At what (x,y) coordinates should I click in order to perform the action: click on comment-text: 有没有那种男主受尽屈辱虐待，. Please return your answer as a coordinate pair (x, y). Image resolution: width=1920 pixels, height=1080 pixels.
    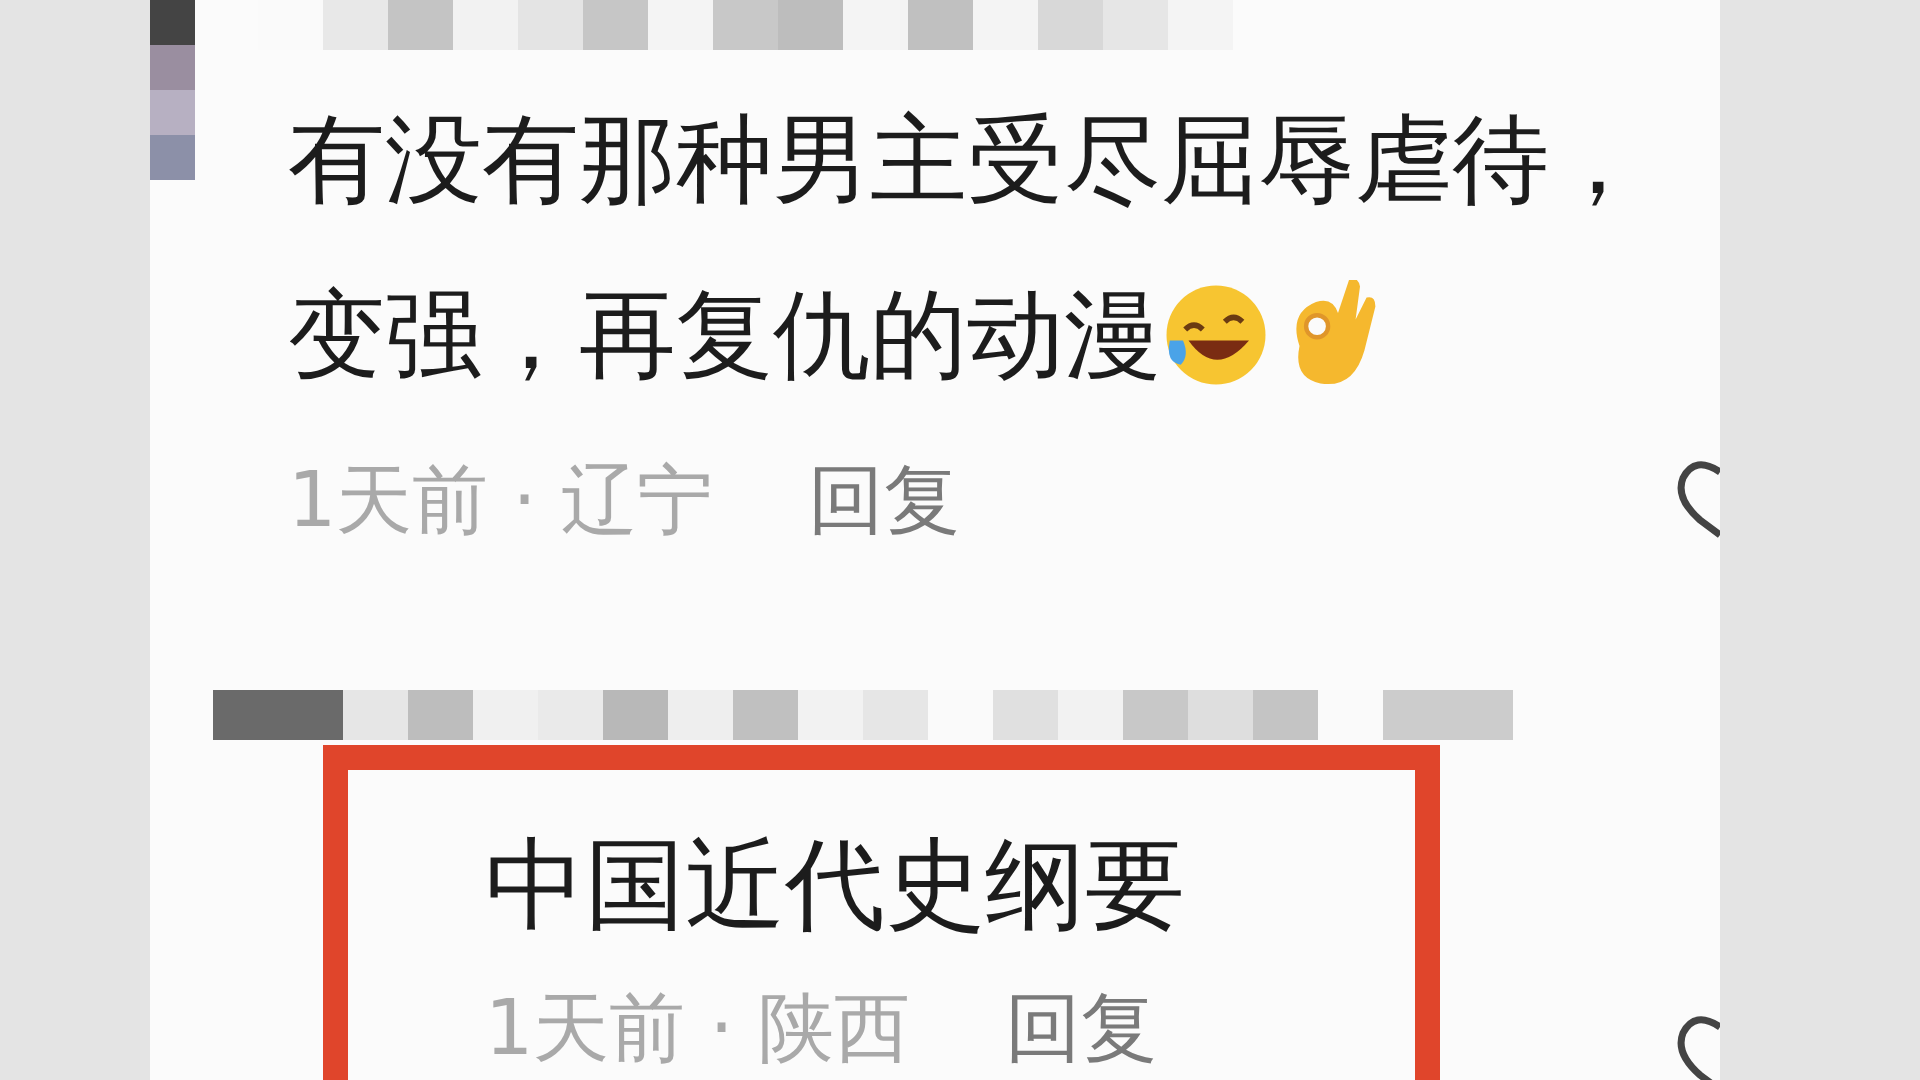
    Looking at the image, I should click on (967, 160).